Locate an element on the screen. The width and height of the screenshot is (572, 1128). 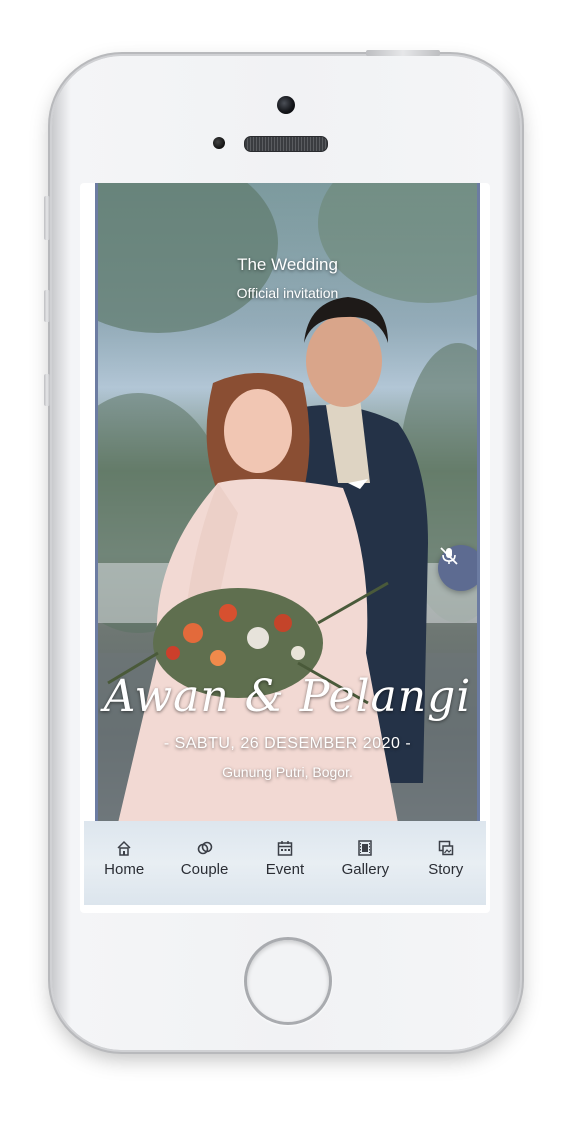
home-icon is located at coordinates (124, 848).